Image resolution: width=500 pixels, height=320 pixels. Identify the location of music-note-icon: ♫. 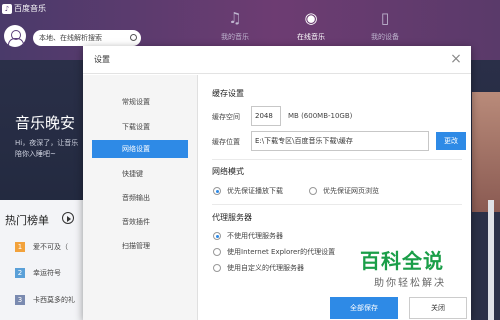
(235, 18).